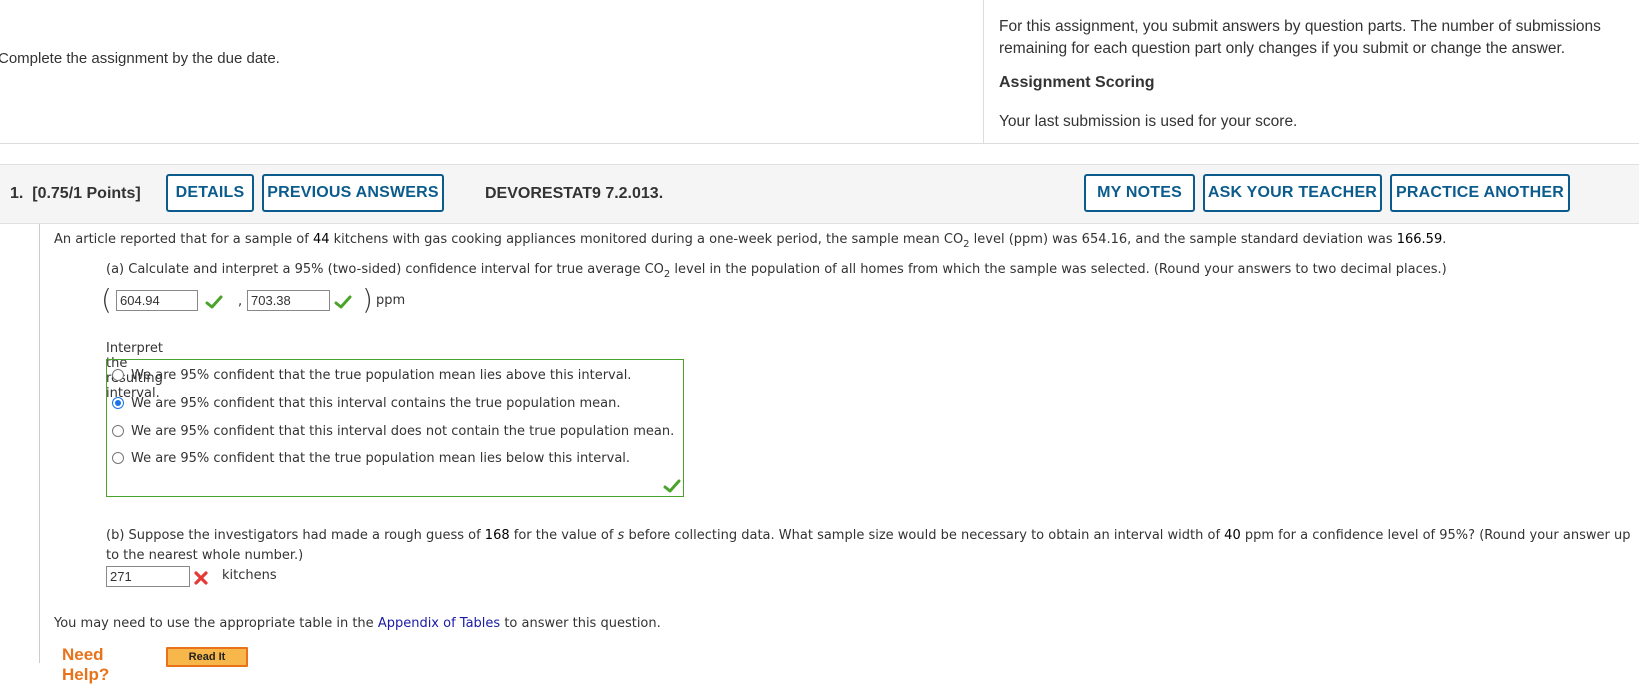 The width and height of the screenshot is (1639, 685). Describe the element at coordinates (400, 1) in the screenshot. I see `clipped-top-text` at that location.